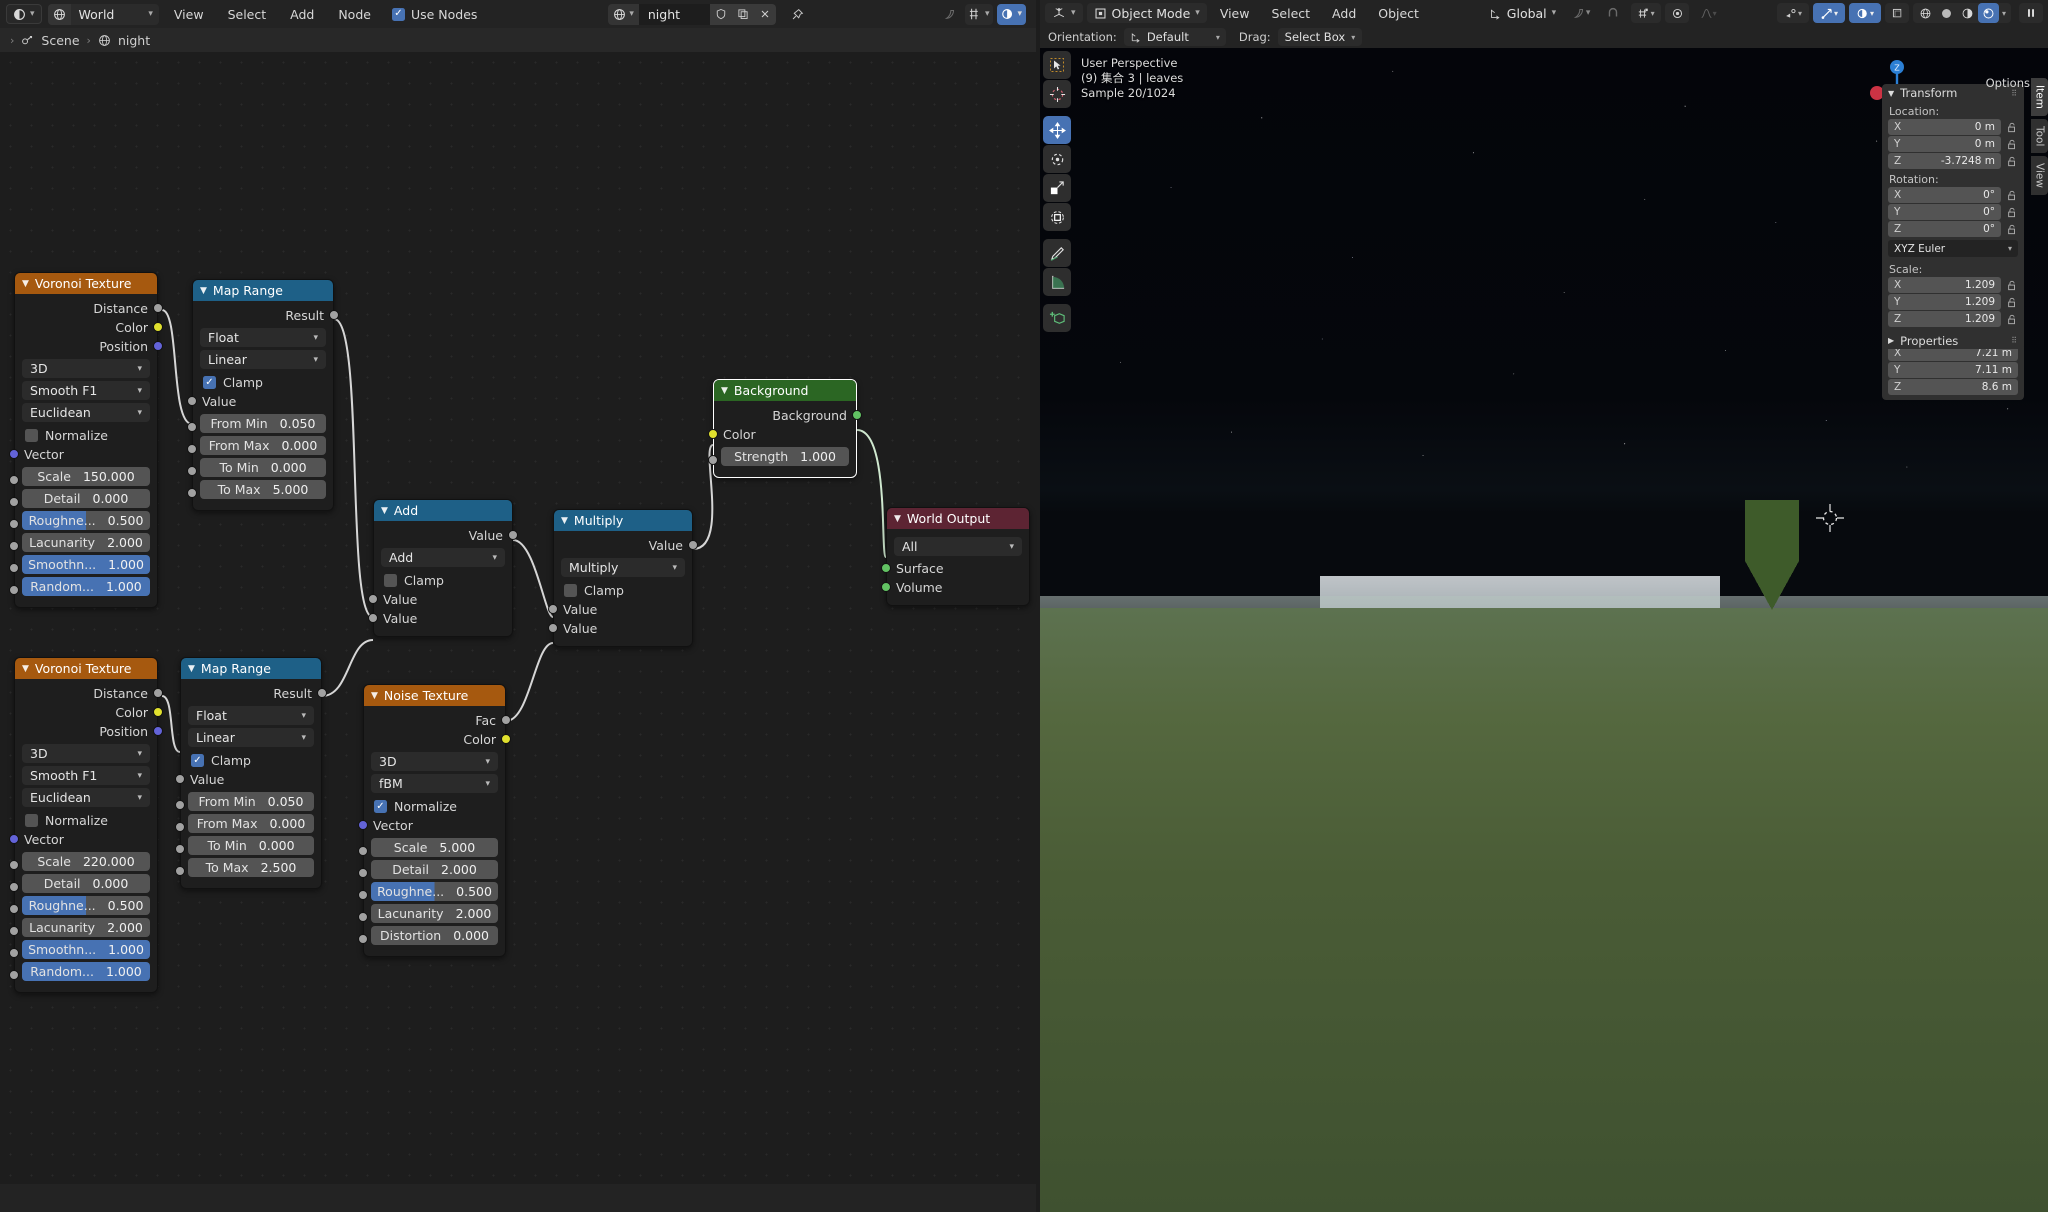 The width and height of the screenshot is (2048, 1212). I want to click on menu-view: View, so click(1235, 13).